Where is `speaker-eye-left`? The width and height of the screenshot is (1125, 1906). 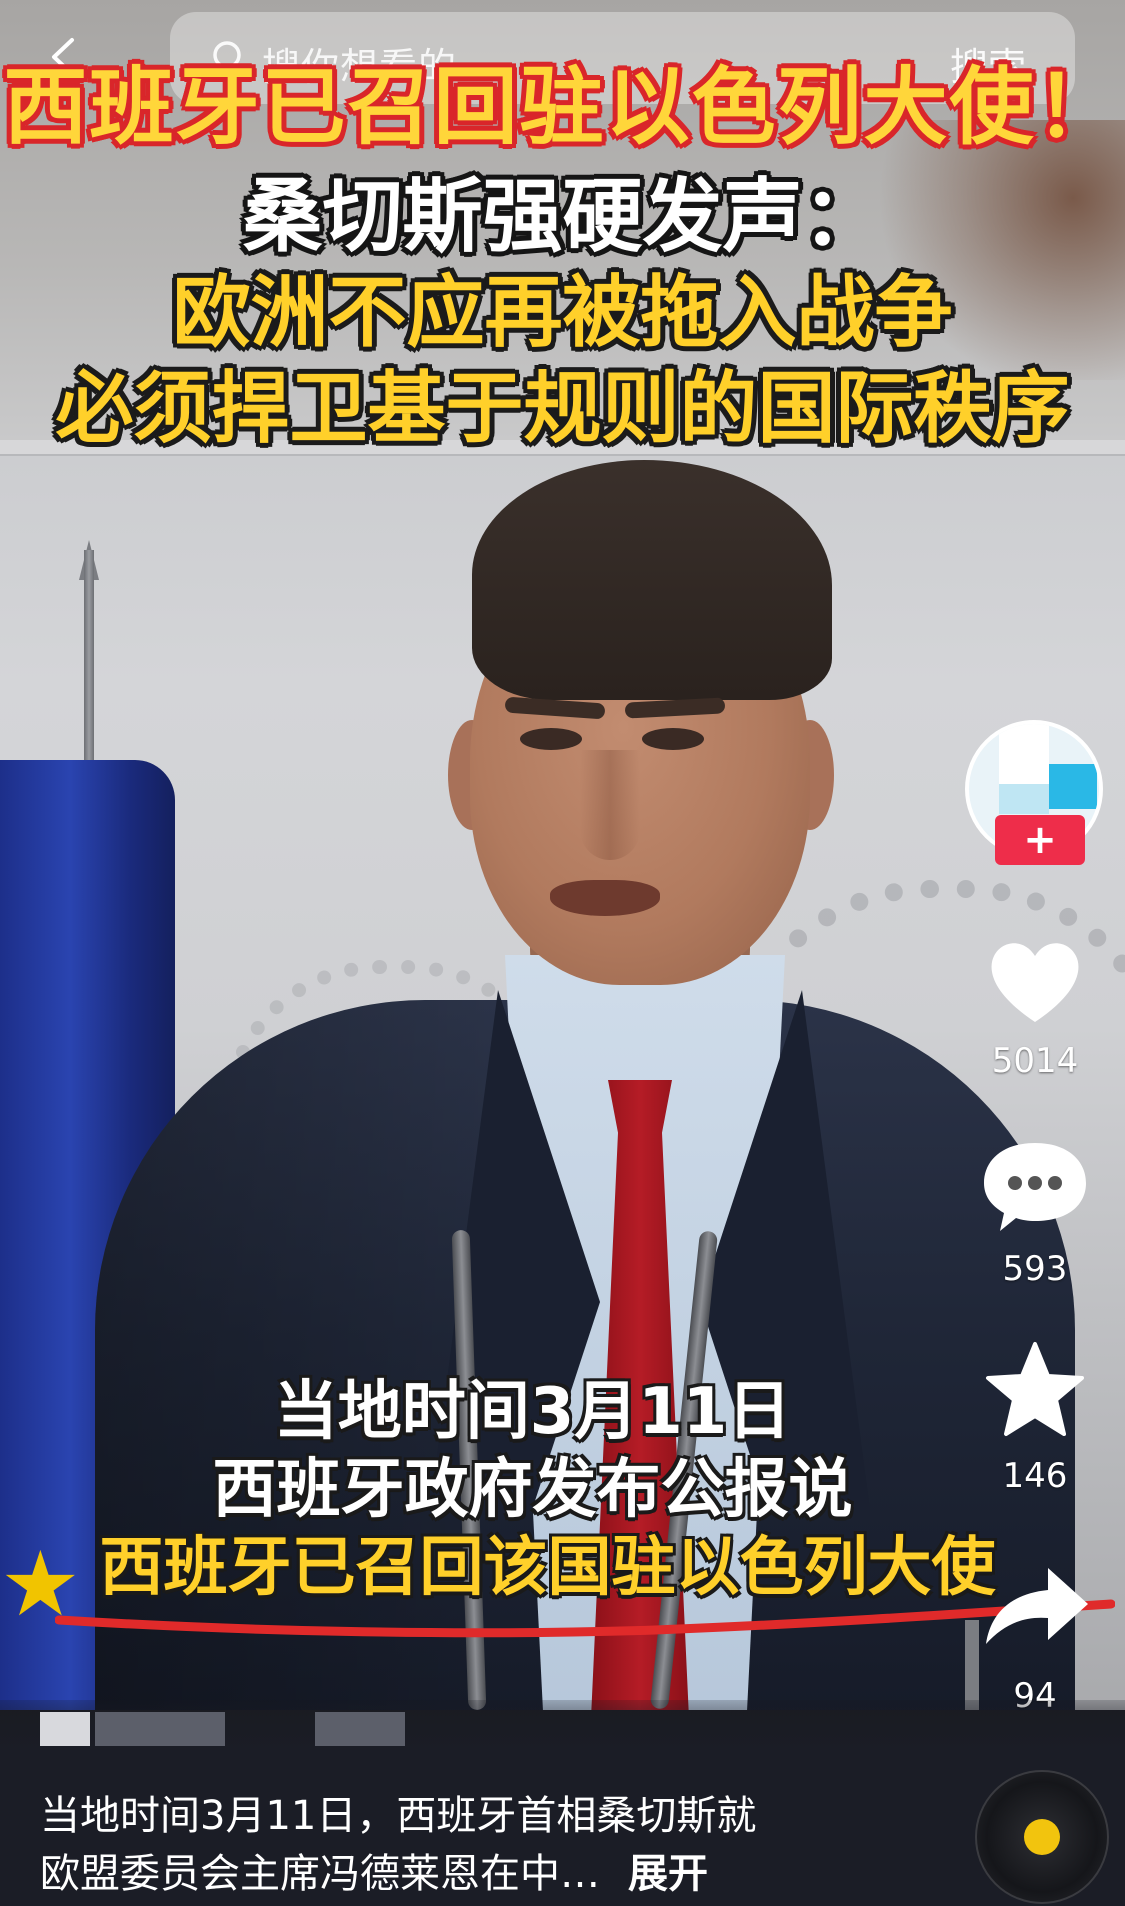 speaker-eye-left is located at coordinates (551, 739).